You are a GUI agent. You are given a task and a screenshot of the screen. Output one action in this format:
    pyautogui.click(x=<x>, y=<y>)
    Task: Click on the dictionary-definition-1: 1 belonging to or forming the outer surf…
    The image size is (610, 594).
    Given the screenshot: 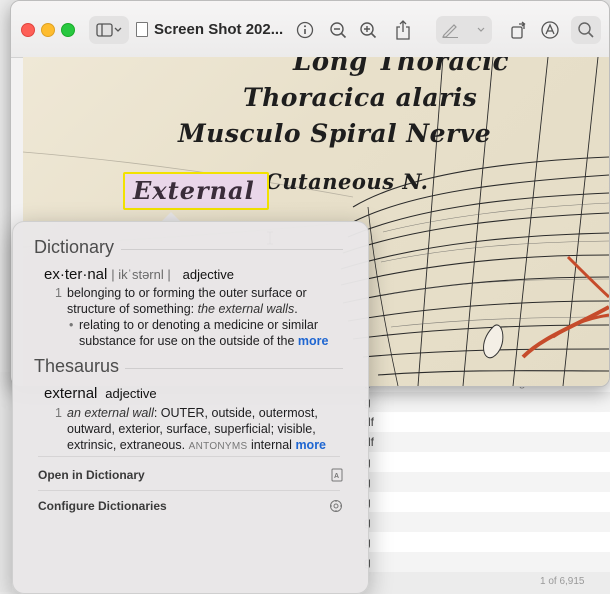 What is the action you would take?
    pyautogui.click(x=181, y=301)
    